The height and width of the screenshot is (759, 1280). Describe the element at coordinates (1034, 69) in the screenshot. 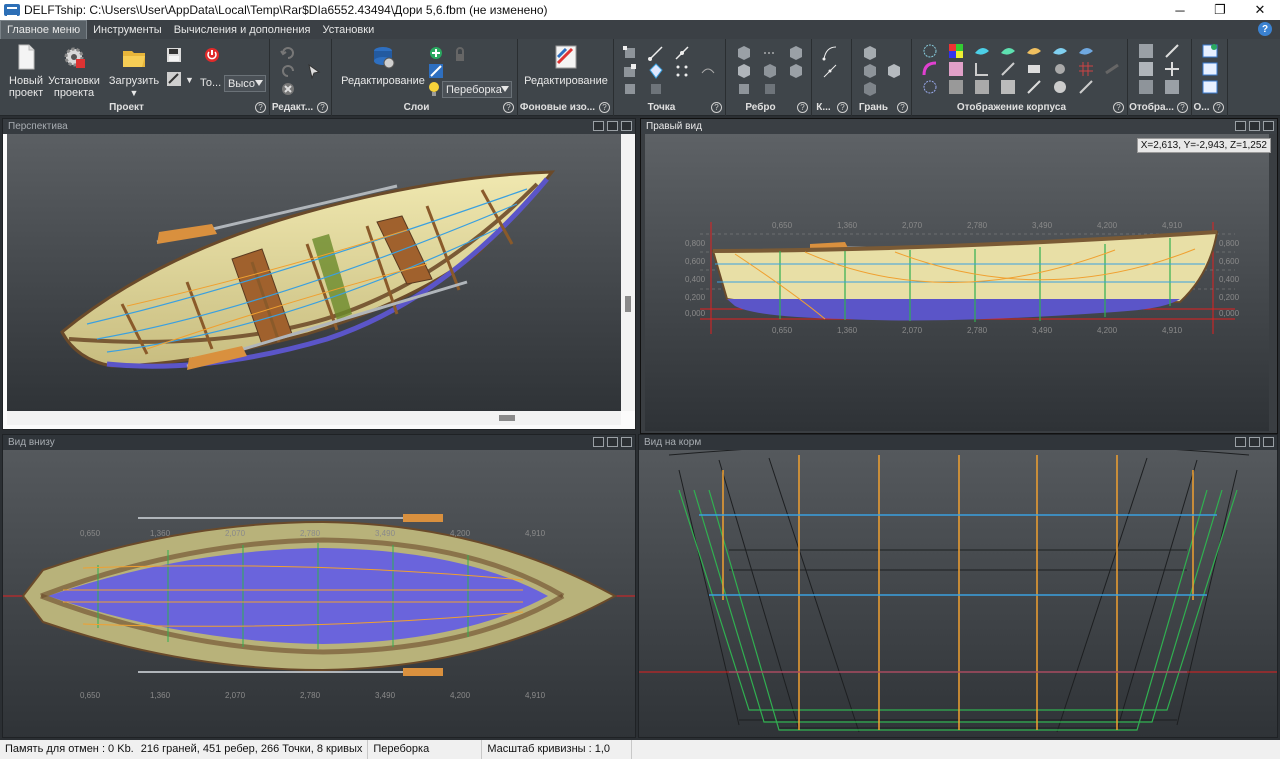

I see `waterlines-icon` at that location.